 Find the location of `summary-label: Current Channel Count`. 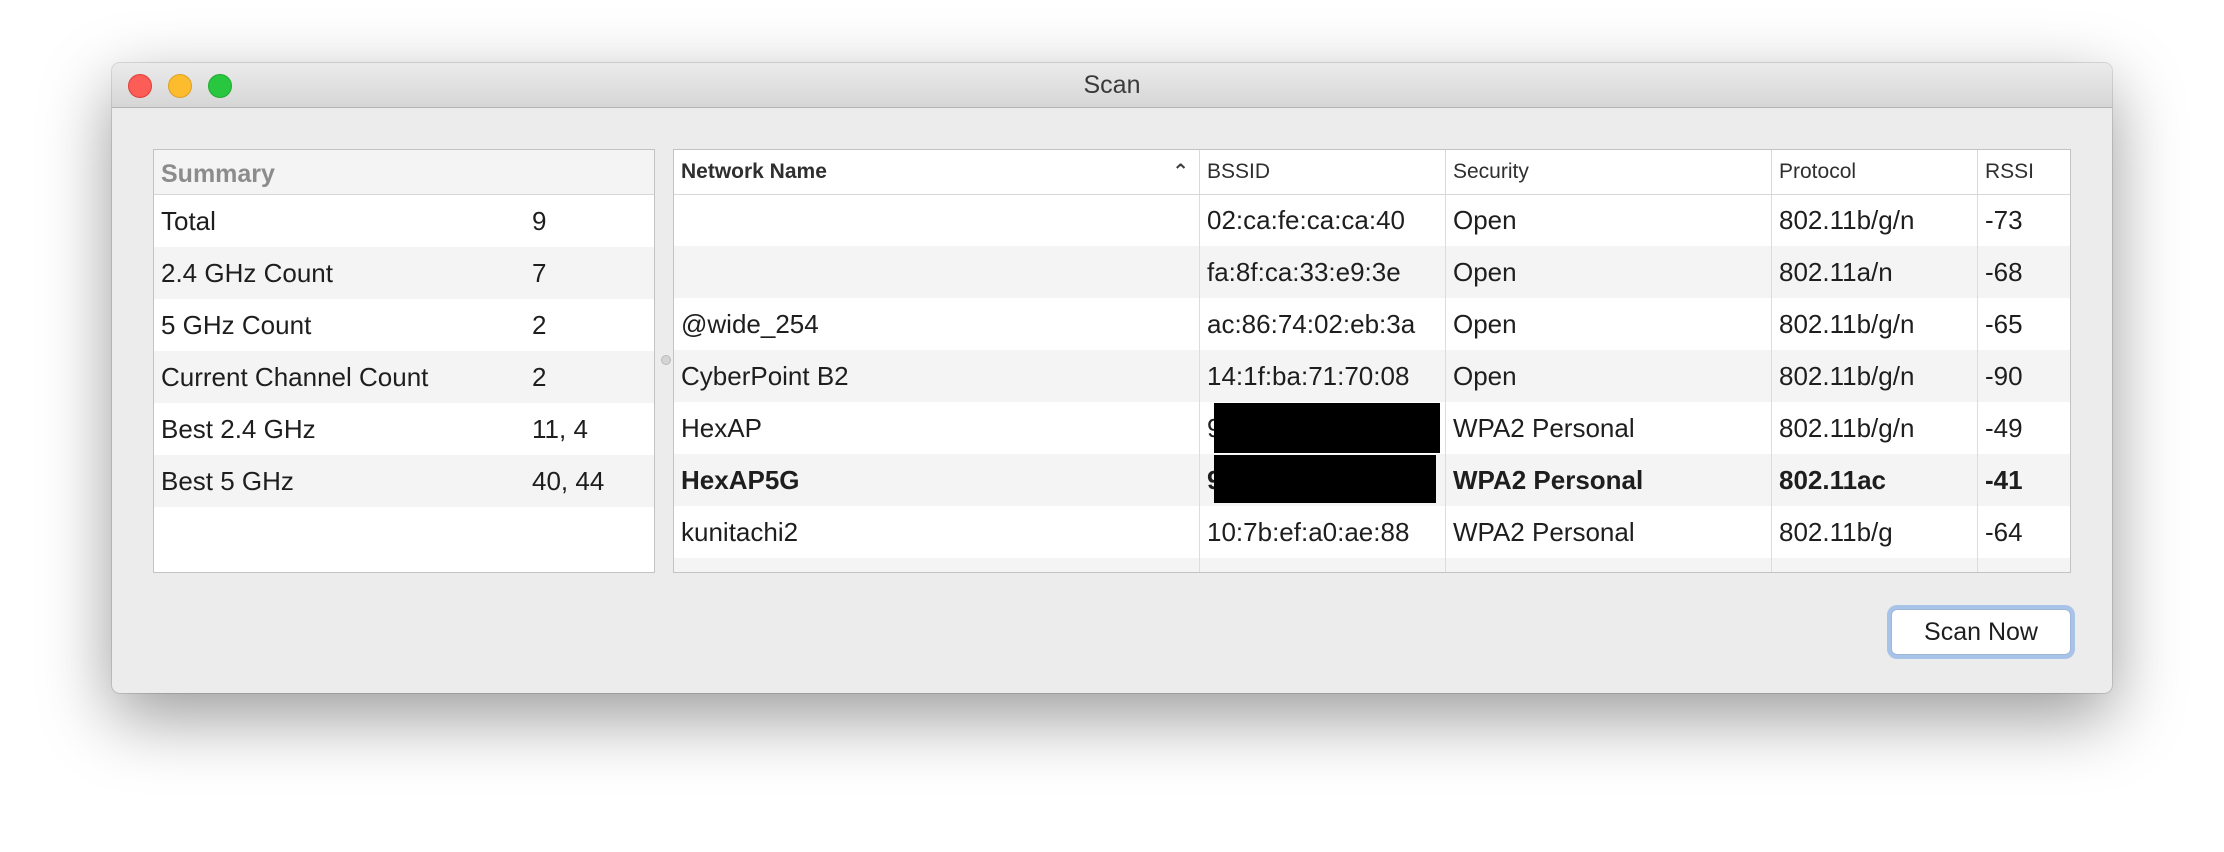

summary-label: Current Channel Count is located at coordinates (295, 377).